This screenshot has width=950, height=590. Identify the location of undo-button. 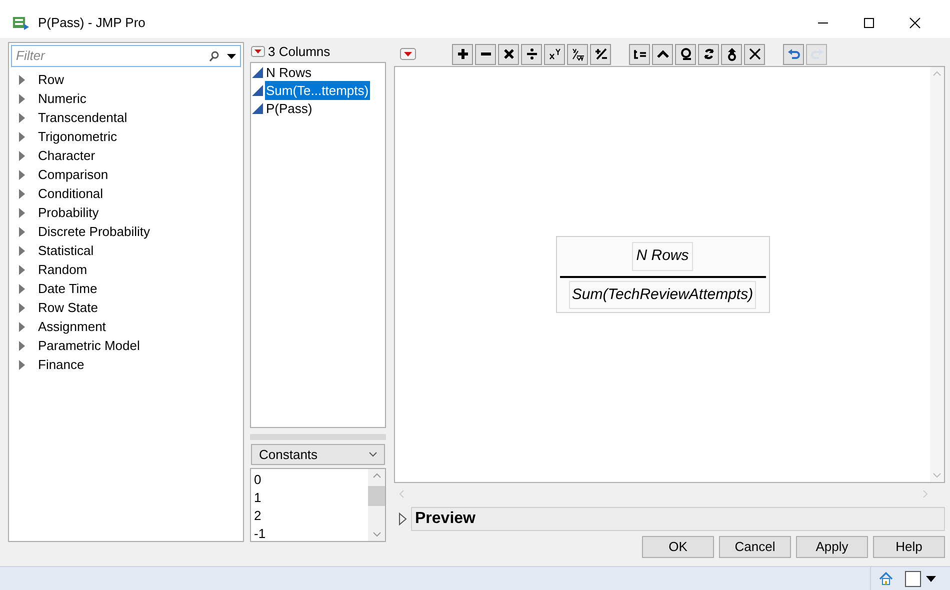
(793, 54).